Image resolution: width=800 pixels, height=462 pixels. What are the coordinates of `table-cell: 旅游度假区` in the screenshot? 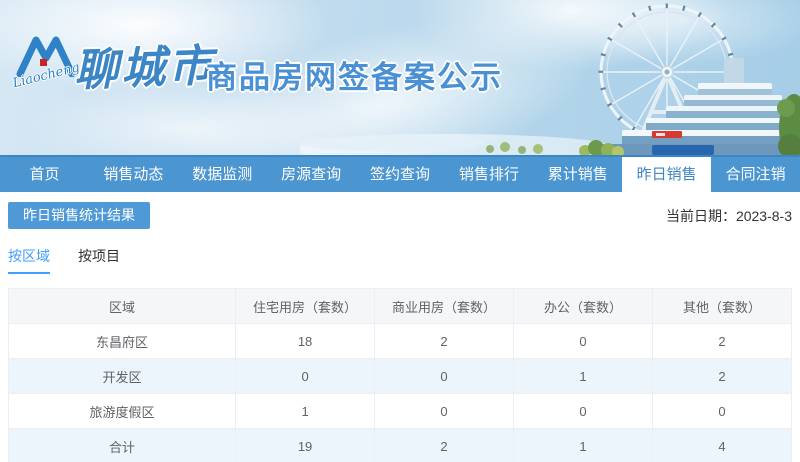 It's located at (122, 411).